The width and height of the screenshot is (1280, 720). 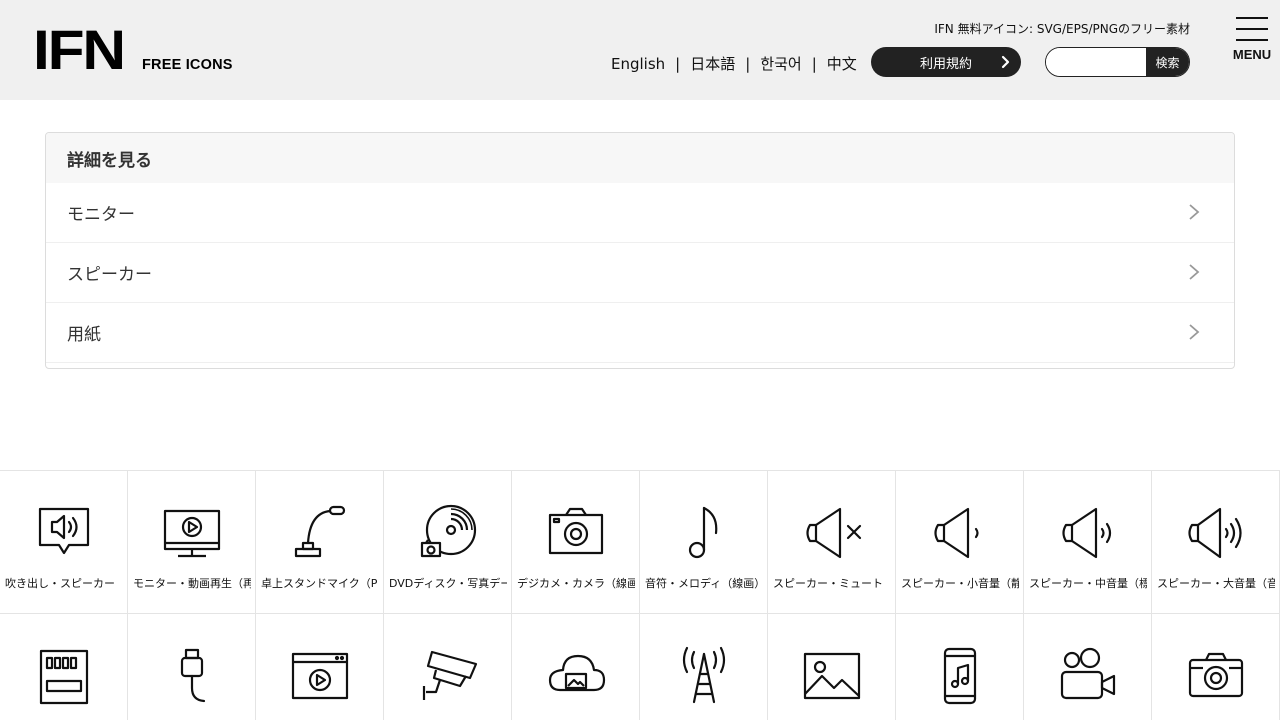 I want to click on lang-korean-link: 한국어, so click(x=780, y=63).